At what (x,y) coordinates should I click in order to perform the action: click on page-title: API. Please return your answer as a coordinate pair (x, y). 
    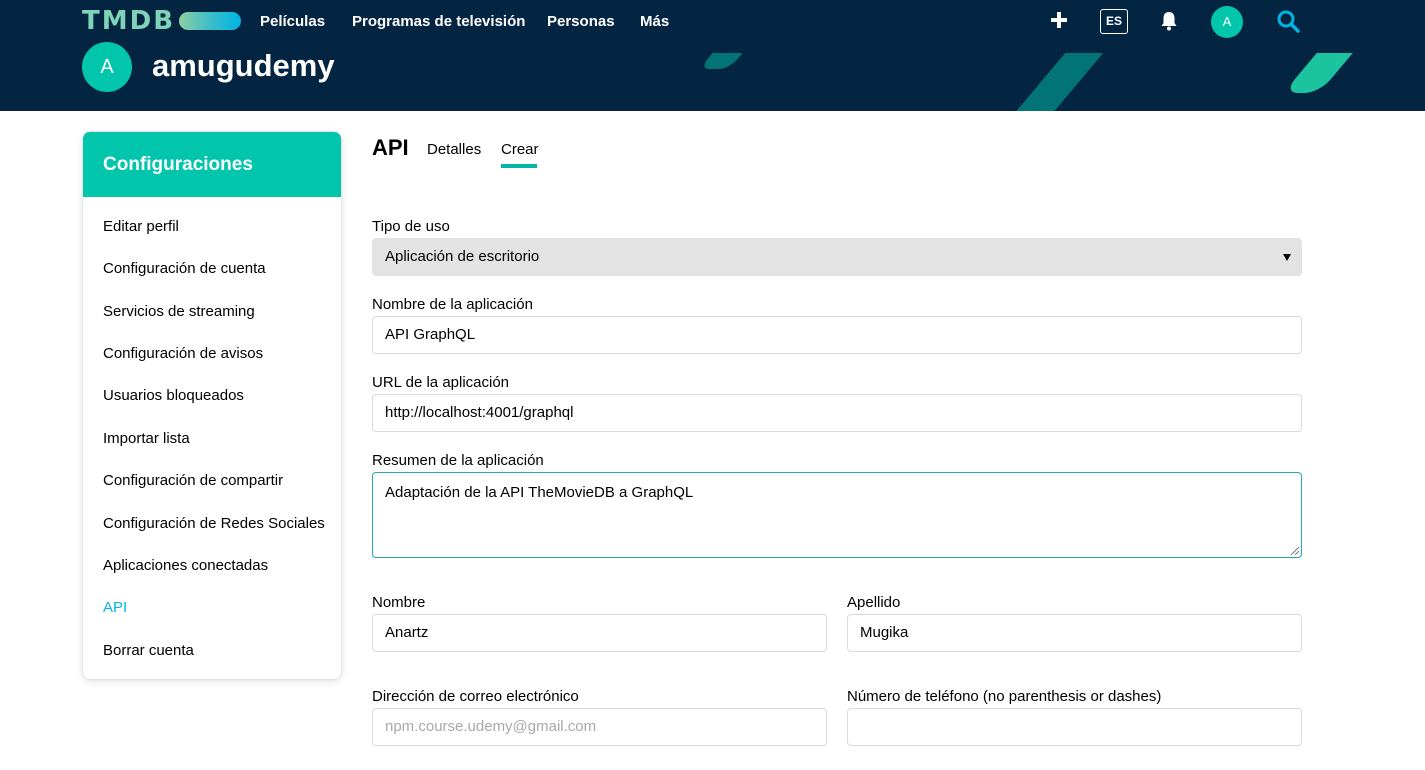
    Looking at the image, I should click on (390, 147).